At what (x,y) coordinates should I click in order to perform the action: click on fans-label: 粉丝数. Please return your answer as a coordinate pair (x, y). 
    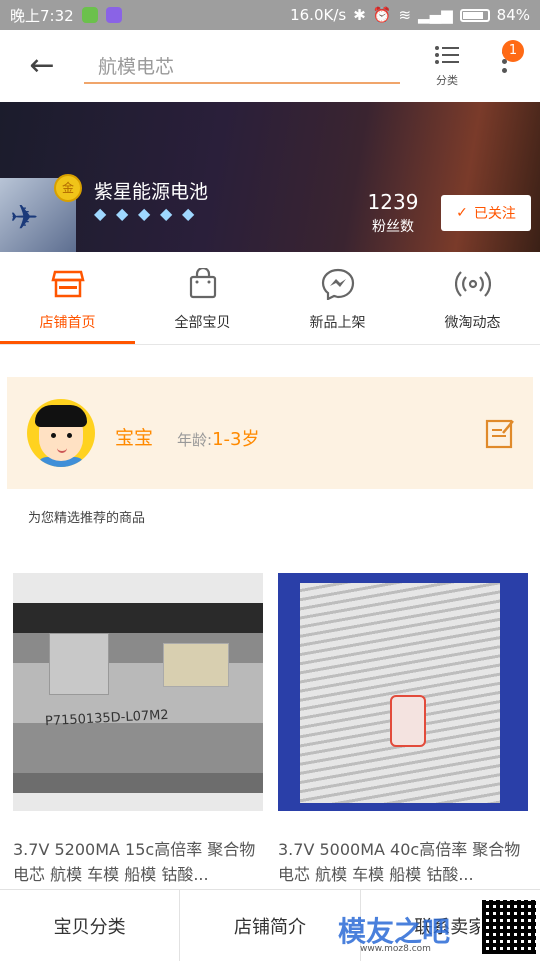
    Looking at the image, I should click on (393, 227).